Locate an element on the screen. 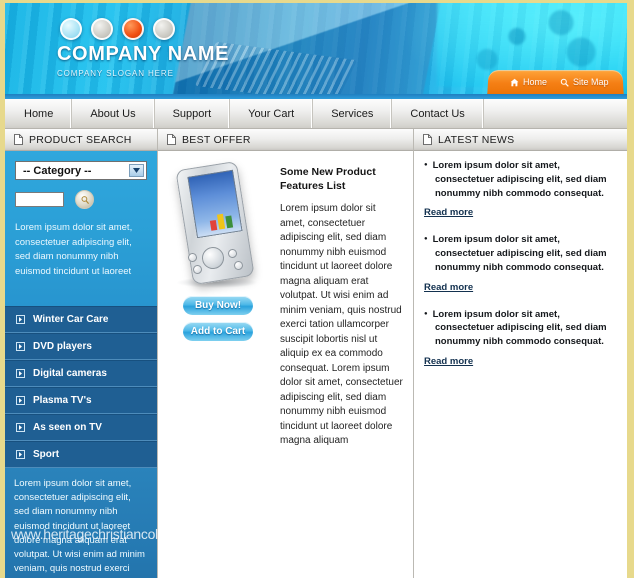 Image resolution: width=634 pixels, height=578 pixels. sidebar-item-label: Winter Car Care is located at coordinates (71, 319).